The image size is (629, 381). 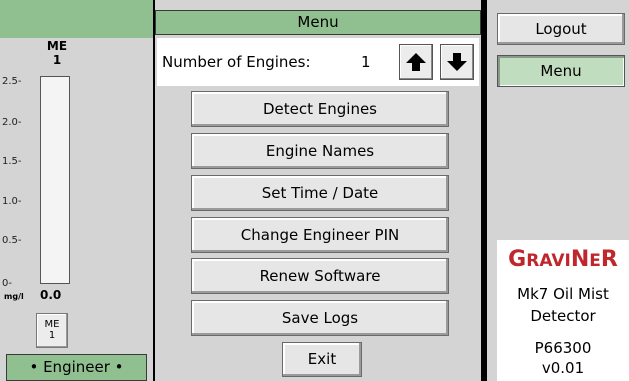 I want to click on oil-mist-level-bar, so click(x=55, y=180).